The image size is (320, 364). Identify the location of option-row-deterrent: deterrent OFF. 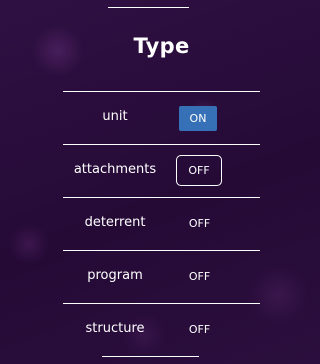
(161, 223).